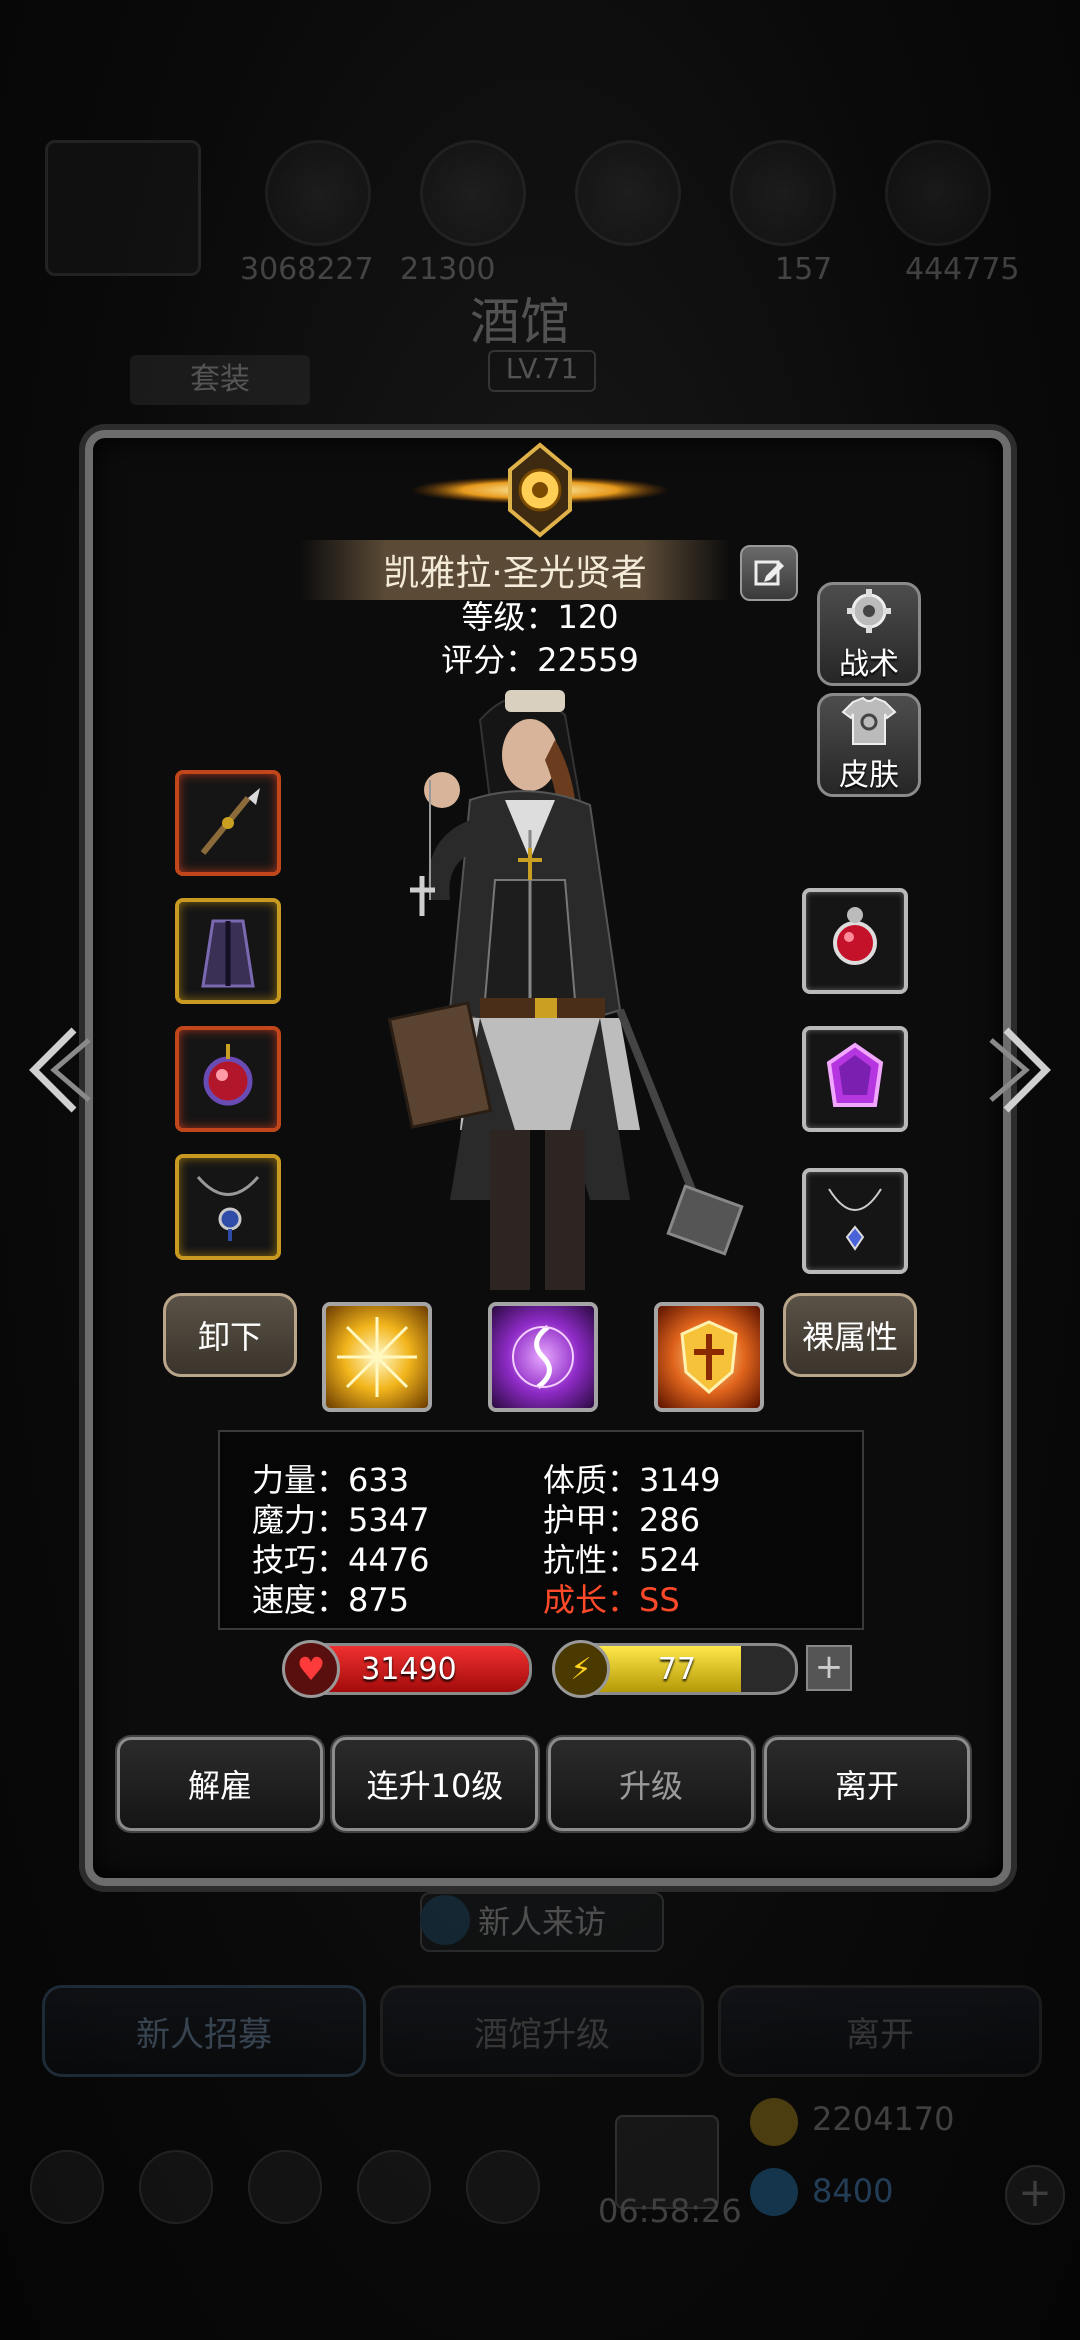  I want to click on purple-gem-icon, so click(855, 1074).